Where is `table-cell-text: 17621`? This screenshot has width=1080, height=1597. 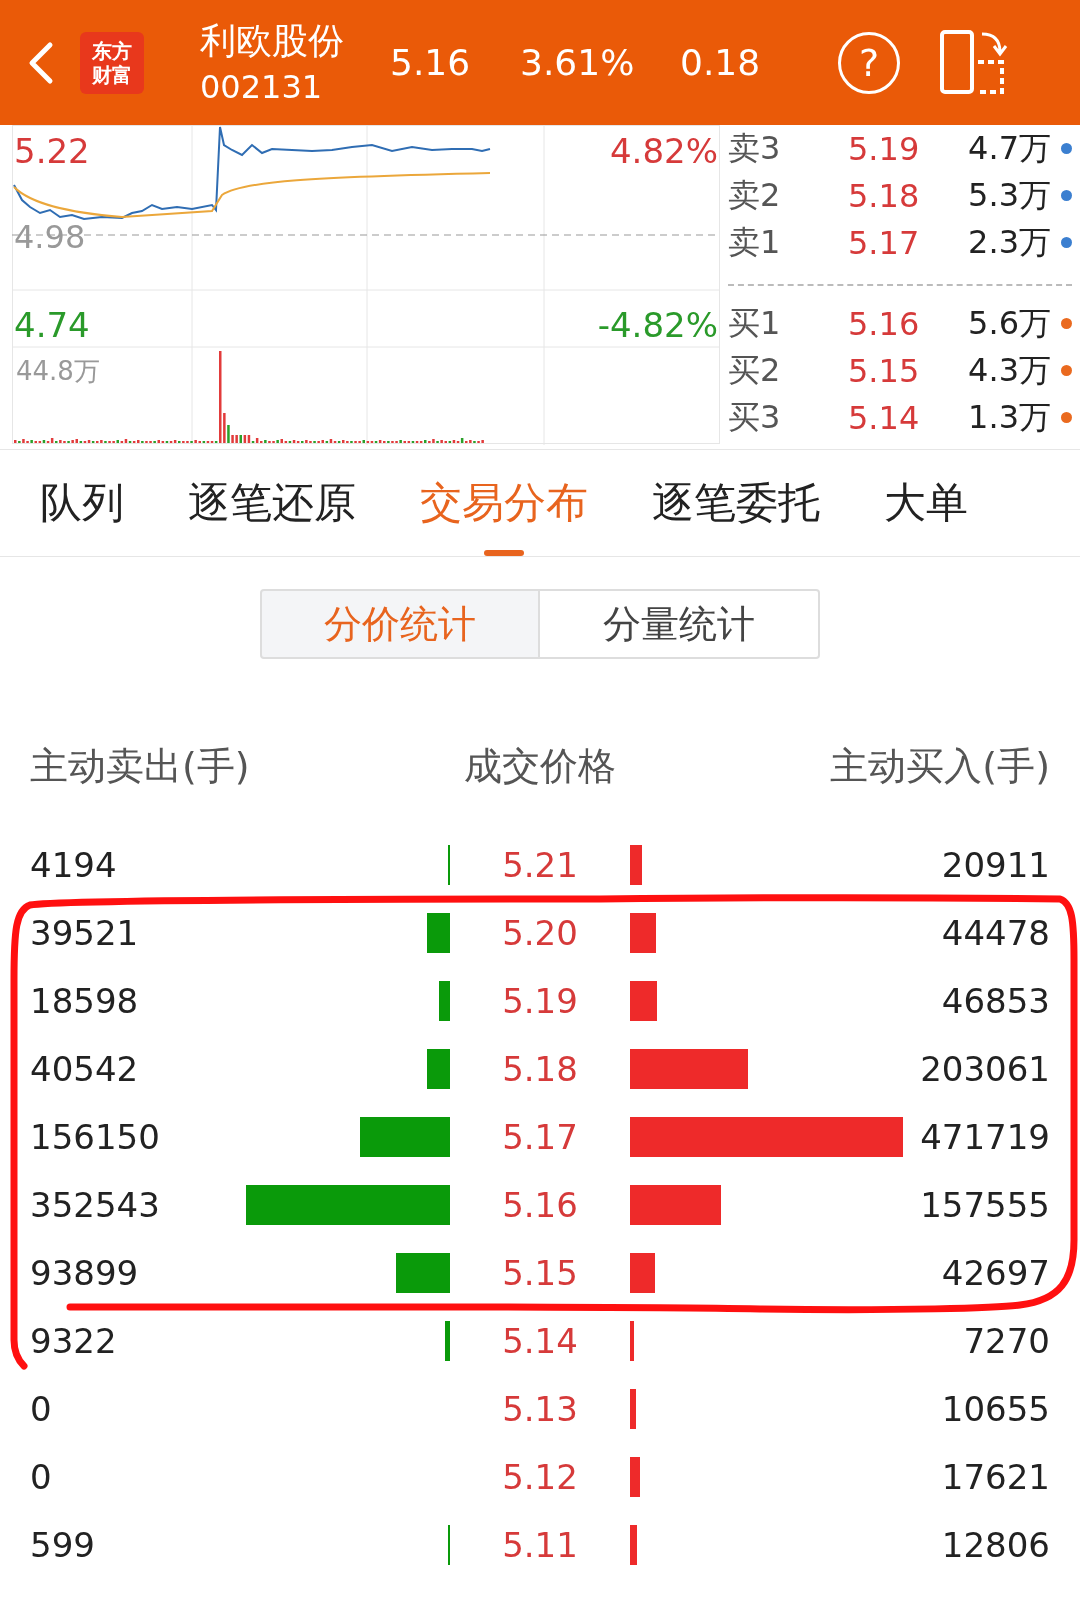
table-cell-text: 17621 is located at coordinates (995, 1477).